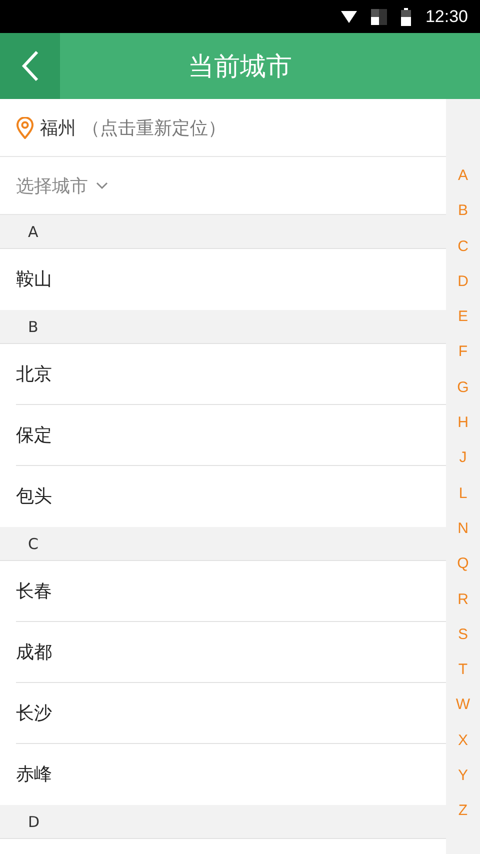 The image size is (480, 854). I want to click on index-letter: Y, so click(463, 784).